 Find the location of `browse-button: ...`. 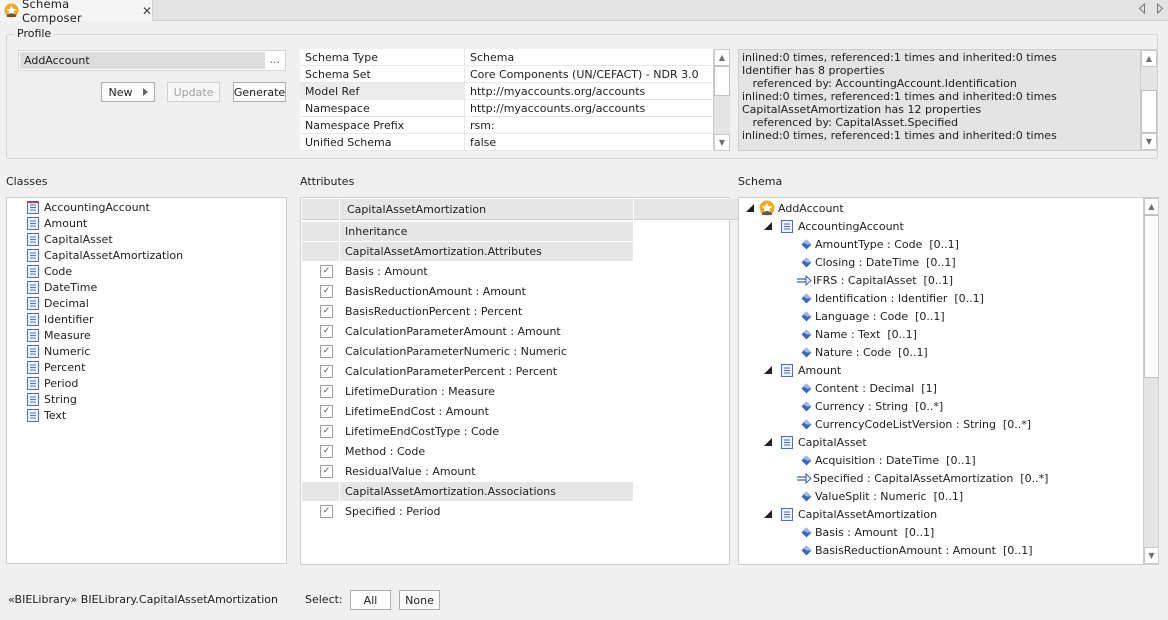

browse-button: ... is located at coordinates (275, 59).